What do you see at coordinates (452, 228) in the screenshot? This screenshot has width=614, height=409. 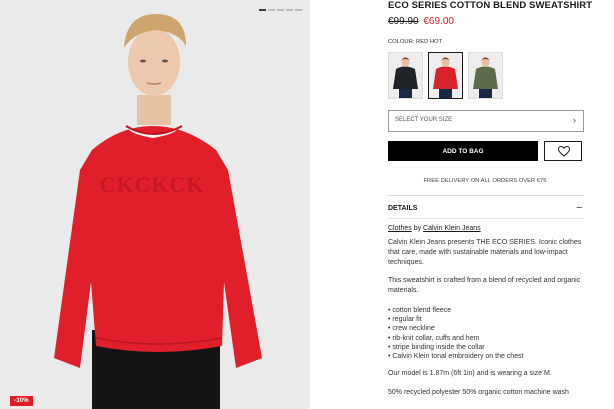 I see `brand-link: Calvin Klein Jeans` at bounding box center [452, 228].